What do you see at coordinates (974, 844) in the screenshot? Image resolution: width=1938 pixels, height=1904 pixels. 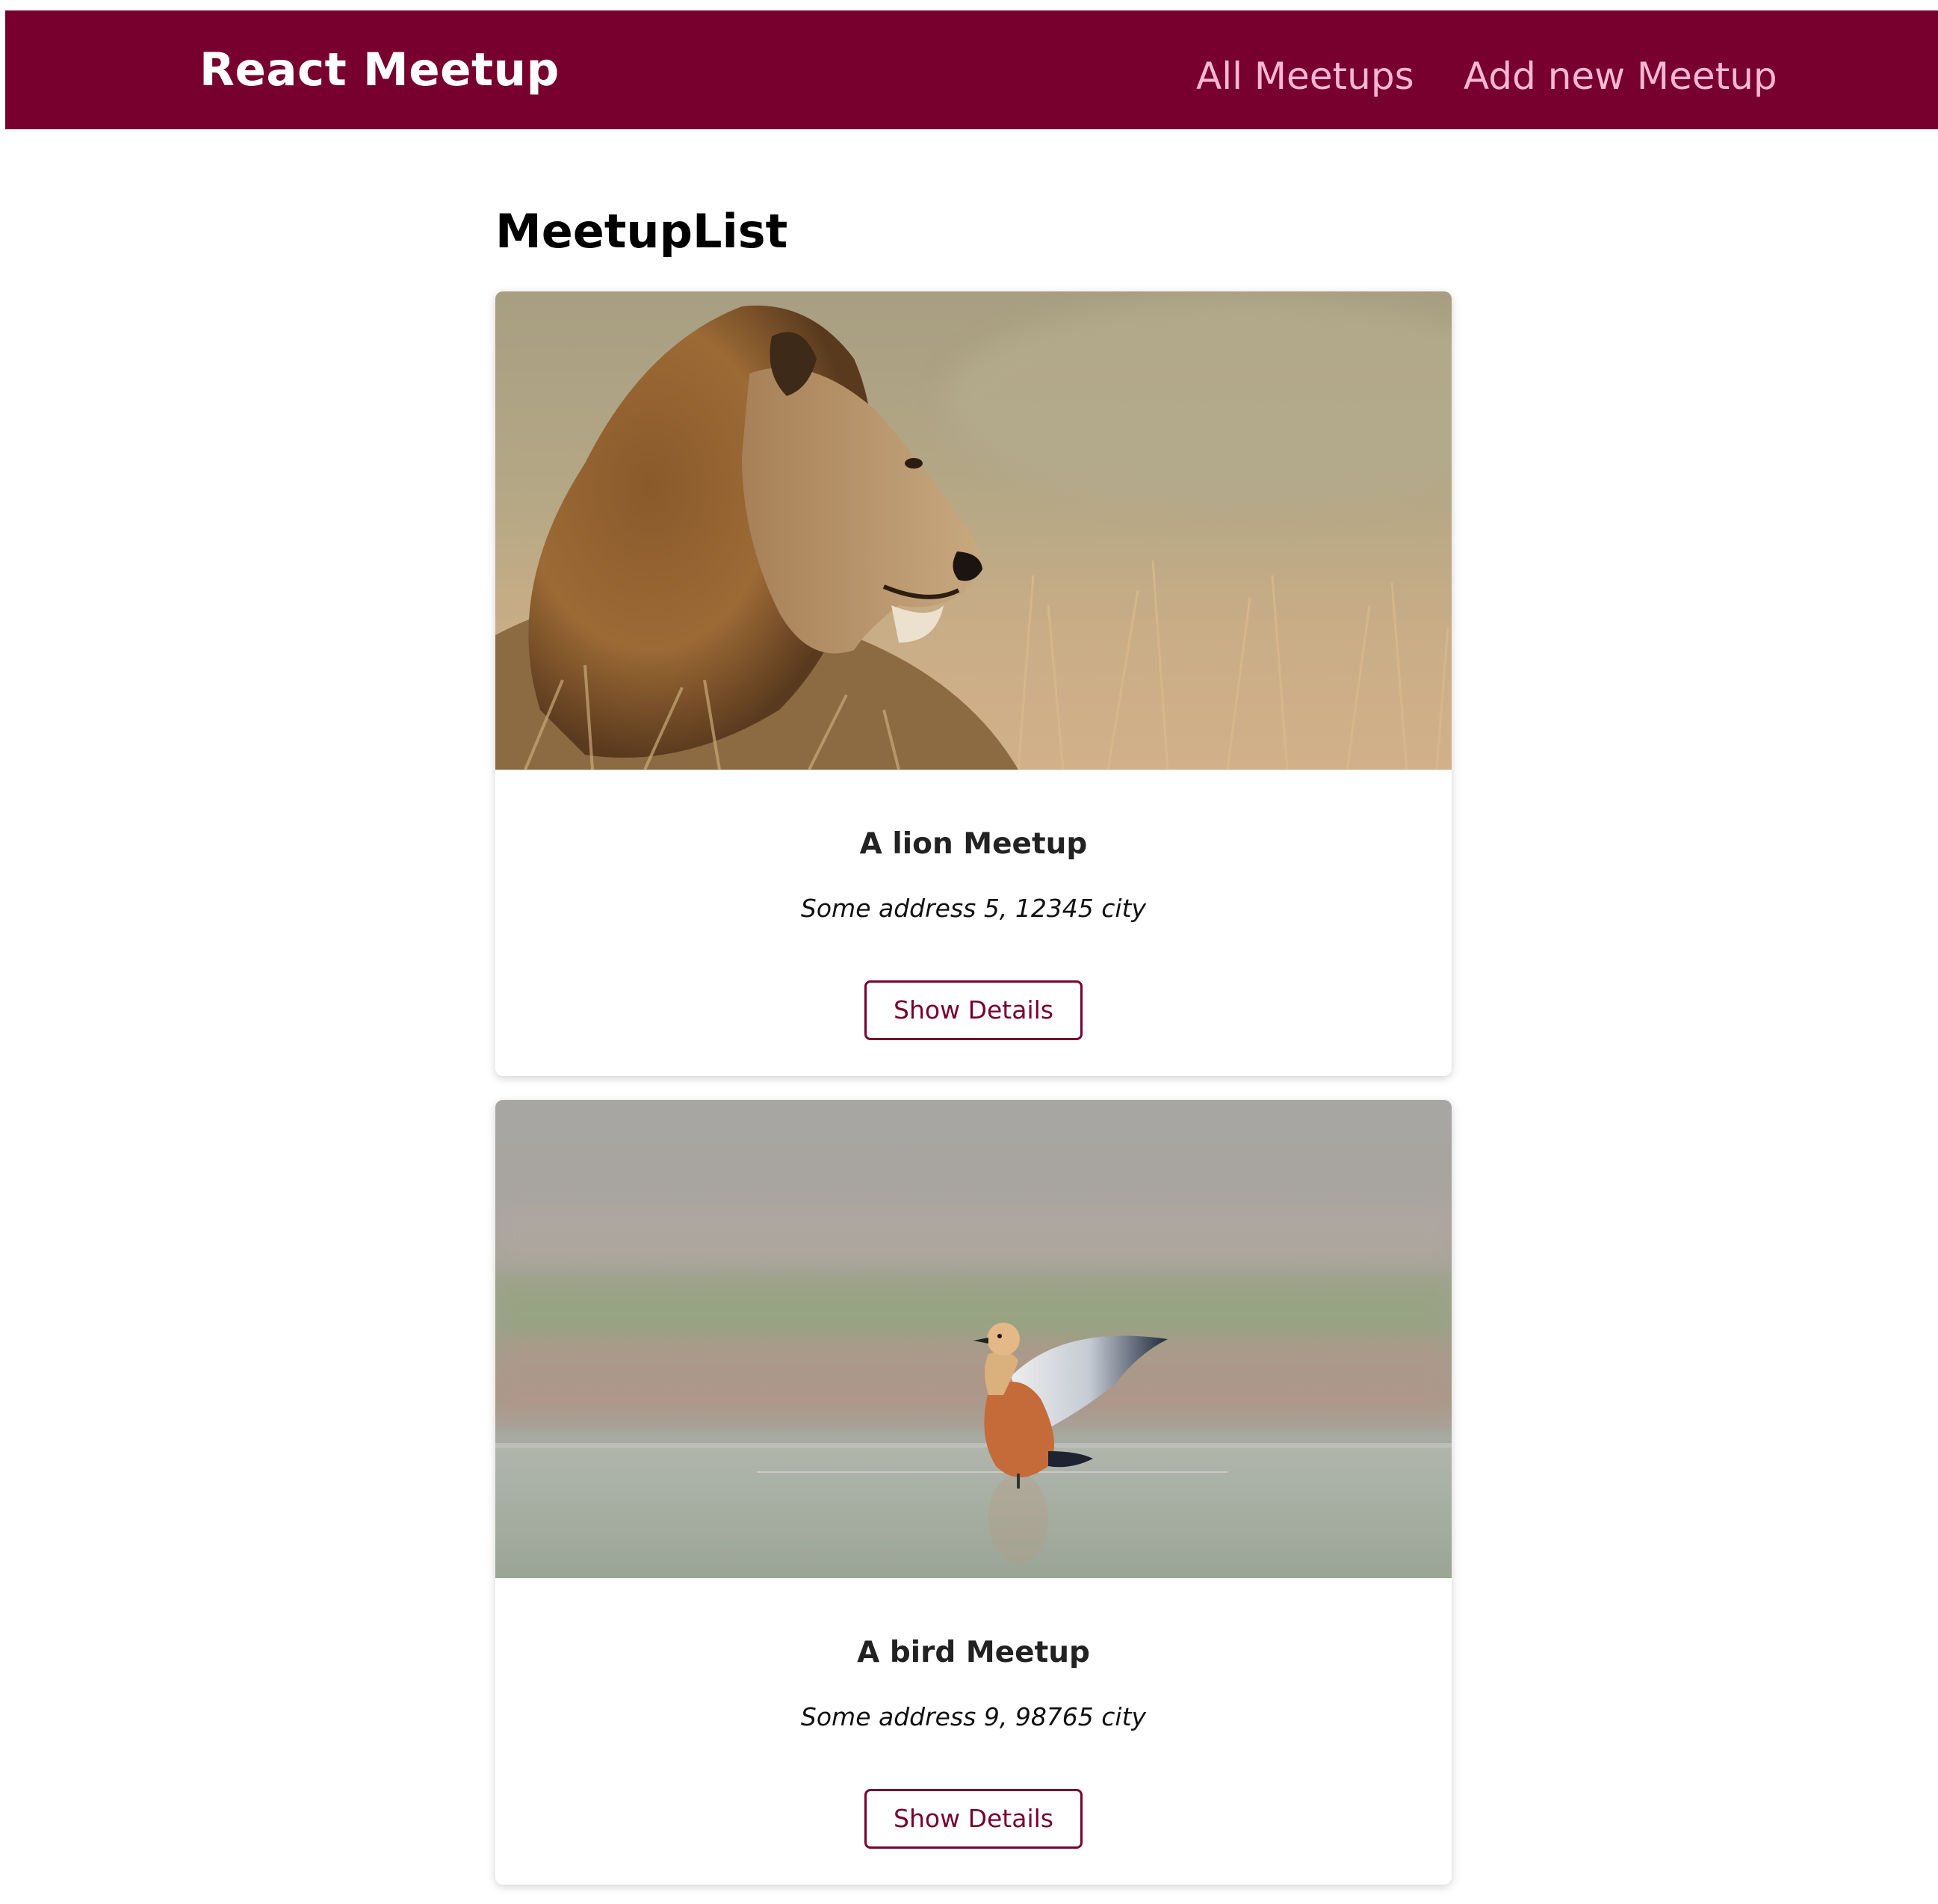 I see `meetup-title: A lion Meetup` at bounding box center [974, 844].